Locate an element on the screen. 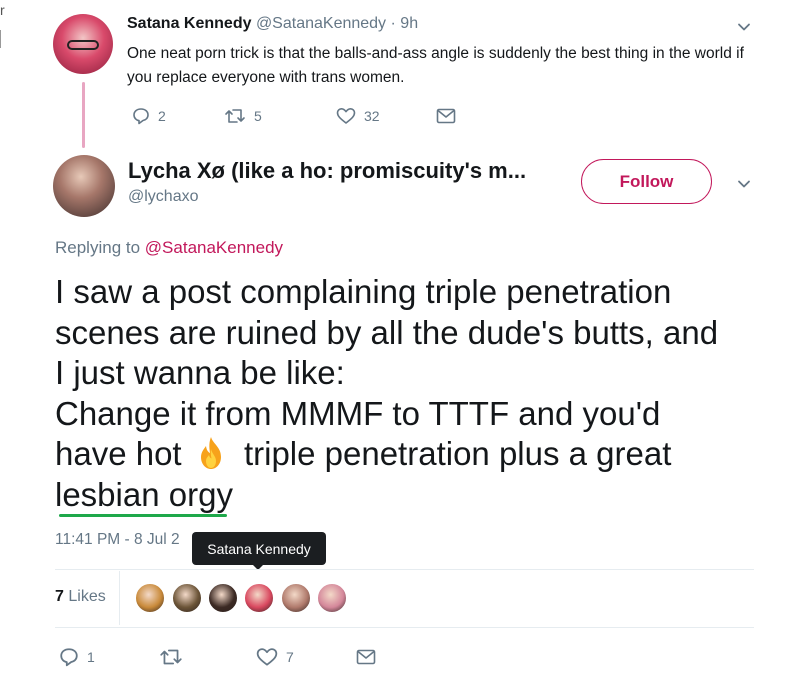 This screenshot has height=695, width=801. parent-header: Satana Kennedy @SatanaKennedy · 9h is located at coordinates (272, 24).